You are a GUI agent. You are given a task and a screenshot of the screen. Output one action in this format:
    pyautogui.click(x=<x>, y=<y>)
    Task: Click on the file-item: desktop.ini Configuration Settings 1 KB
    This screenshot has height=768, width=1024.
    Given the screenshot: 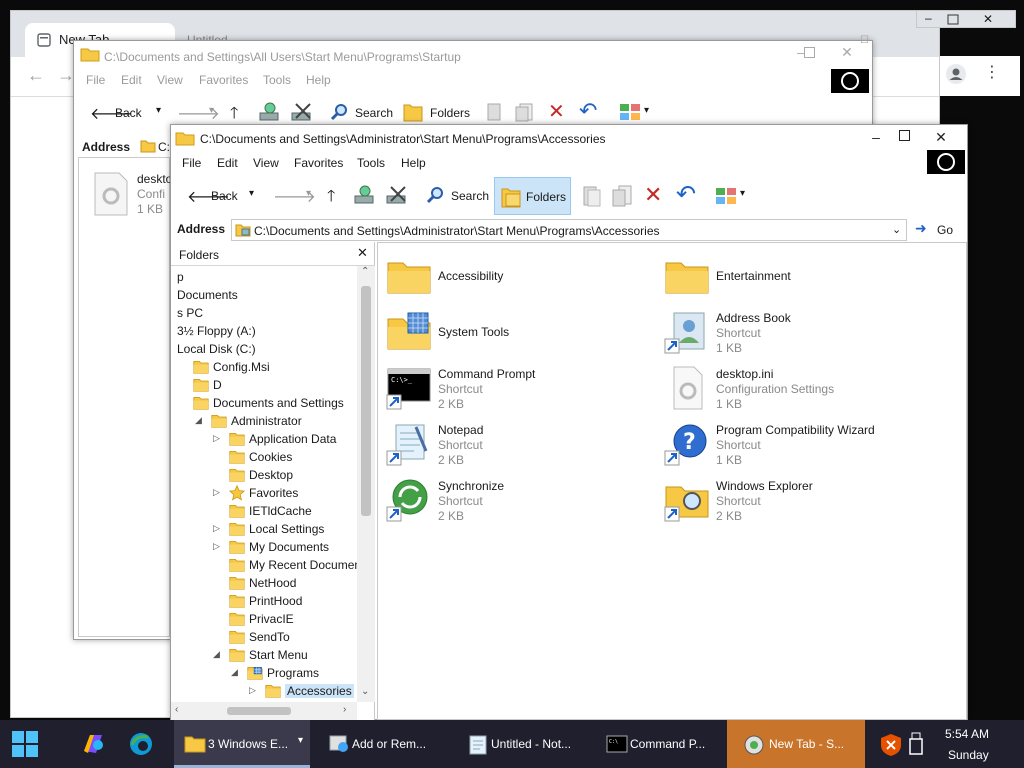 What is the action you would take?
    pyautogui.click(x=799, y=390)
    